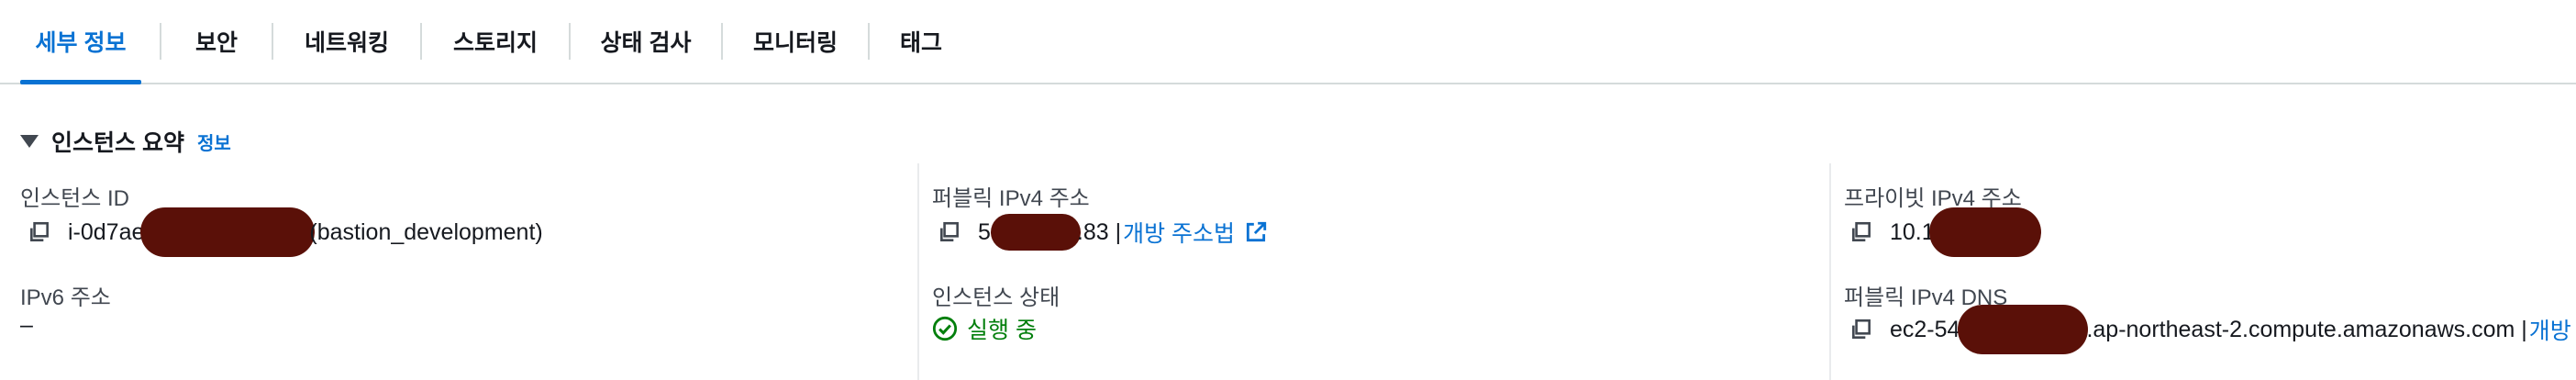 The width and height of the screenshot is (2576, 380). I want to click on instance-id-text: i-0d7ae, so click(106, 232).